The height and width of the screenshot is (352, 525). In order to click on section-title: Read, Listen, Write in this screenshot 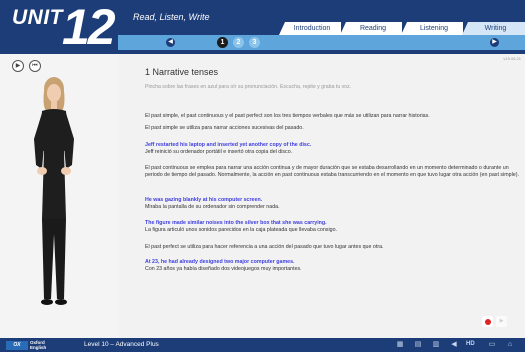, I will do `click(171, 17)`.